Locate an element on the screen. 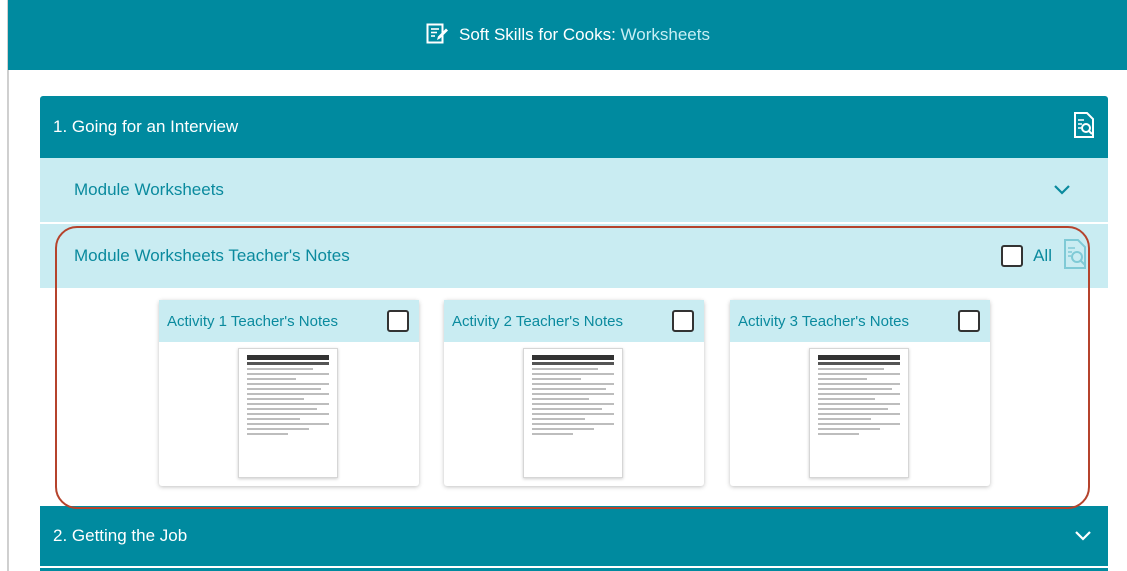  subsection-title: Module Worksheets is located at coordinates (149, 189).